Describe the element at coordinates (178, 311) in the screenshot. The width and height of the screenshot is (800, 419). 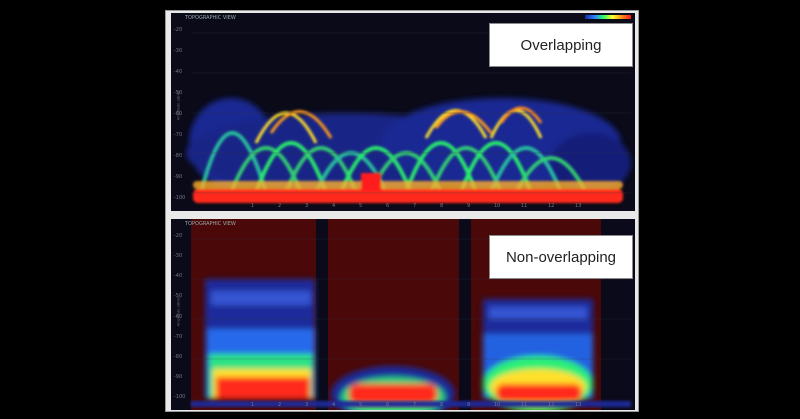
I see `y-axis-label-bottom: Amplitude (dBm)` at that location.